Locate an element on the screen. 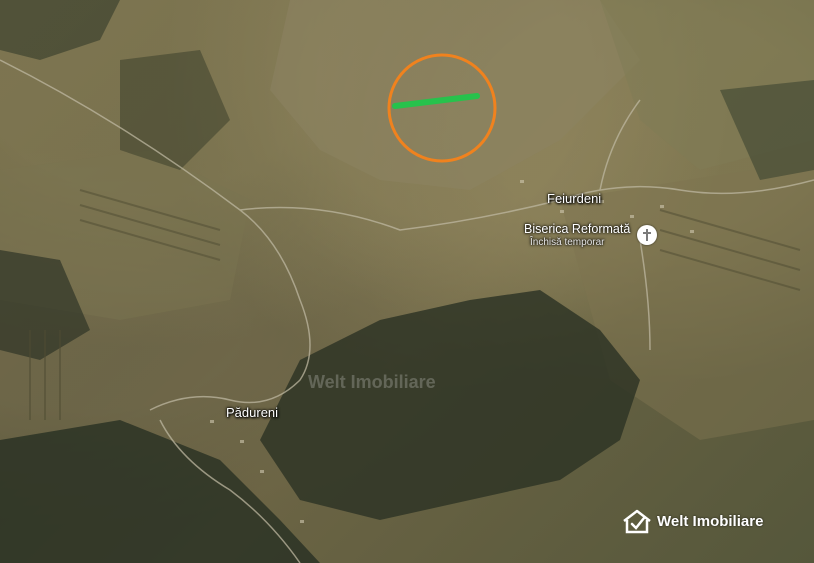  place-label-padureni: Pădureni is located at coordinates (252, 412).